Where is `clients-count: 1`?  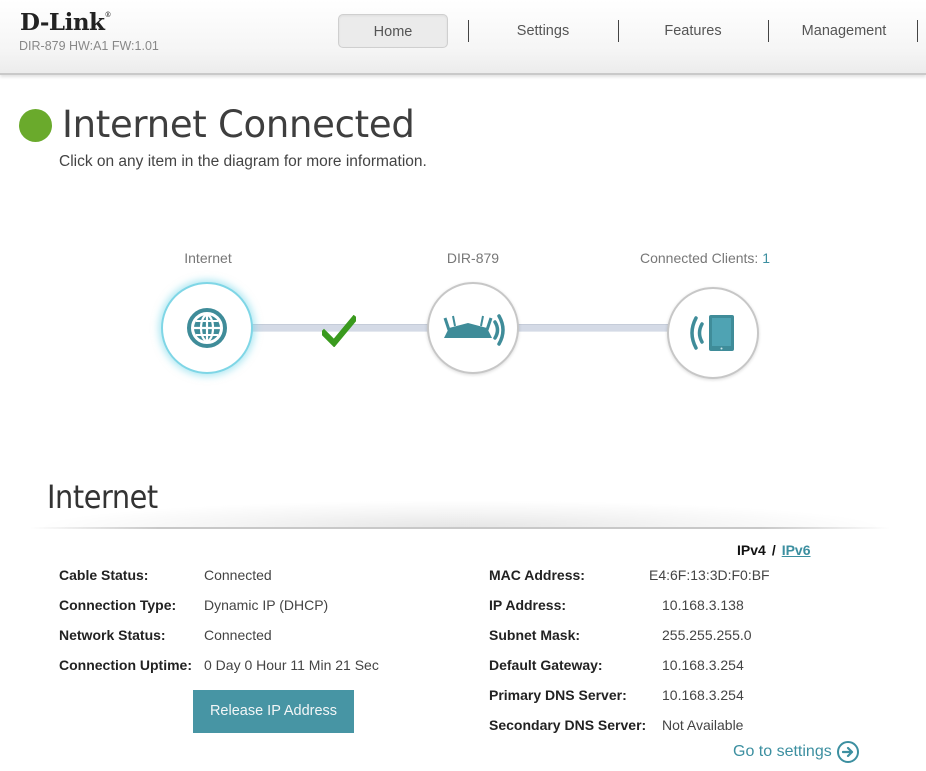
clients-count: 1 is located at coordinates (766, 258).